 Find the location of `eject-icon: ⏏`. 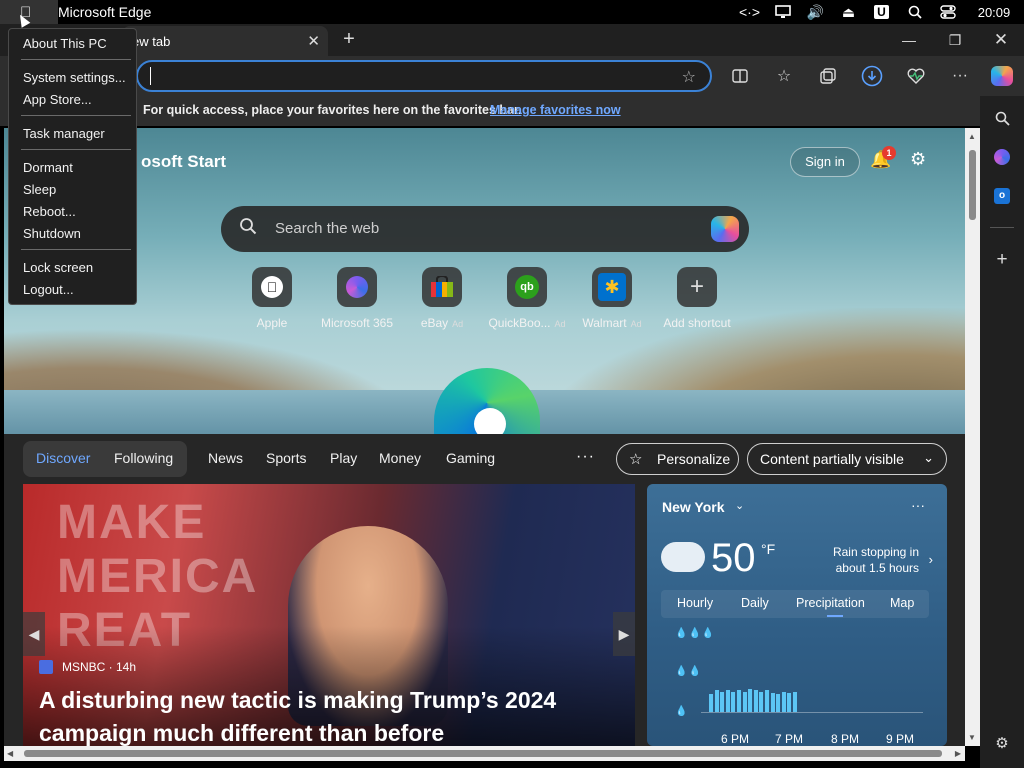

eject-icon: ⏏ is located at coordinates (848, 12).